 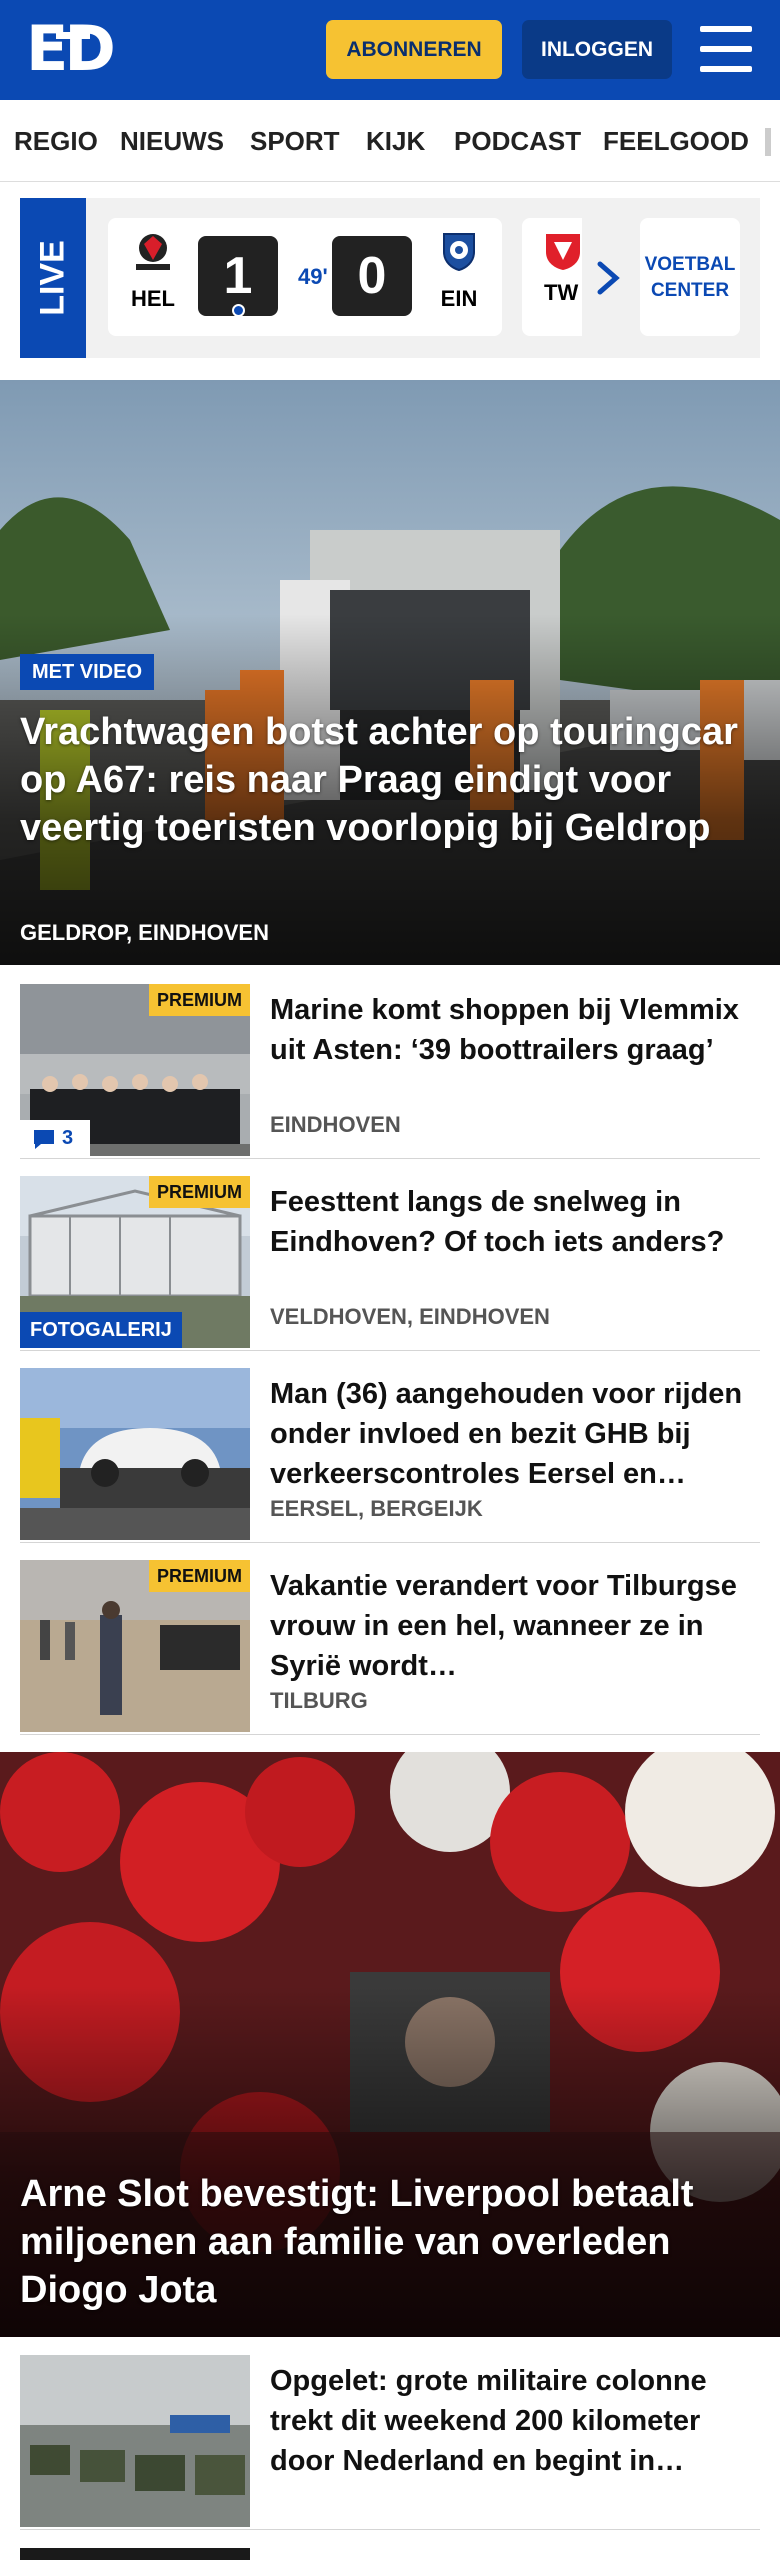 What do you see at coordinates (135, 2554) in the screenshot?
I see `next-article-thumbnail-peek` at bounding box center [135, 2554].